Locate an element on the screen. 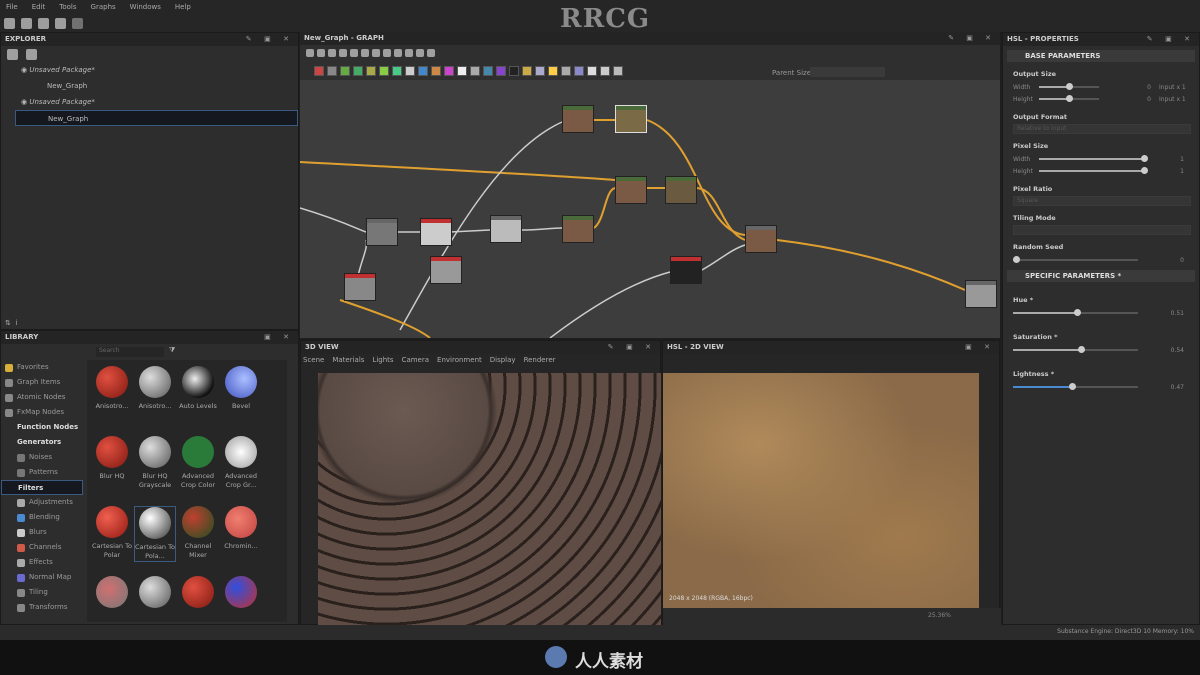 Image resolution: width=1200 pixels, height=675 pixels. save-icon is located at coordinates (60, 23).